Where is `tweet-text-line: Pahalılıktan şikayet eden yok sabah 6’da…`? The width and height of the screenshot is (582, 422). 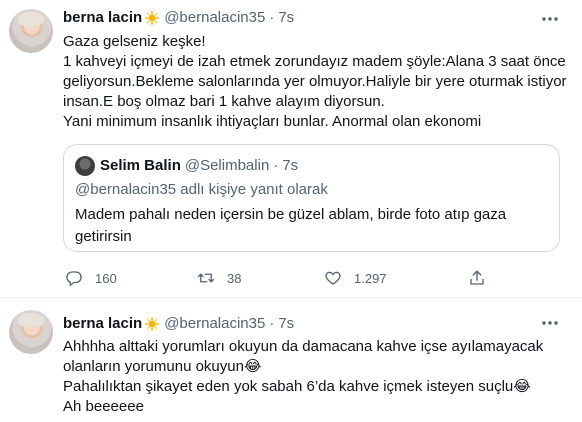 tweet-text-line: Pahalılıktan şikayet eden yok sabah 6’da… is located at coordinates (297, 386).